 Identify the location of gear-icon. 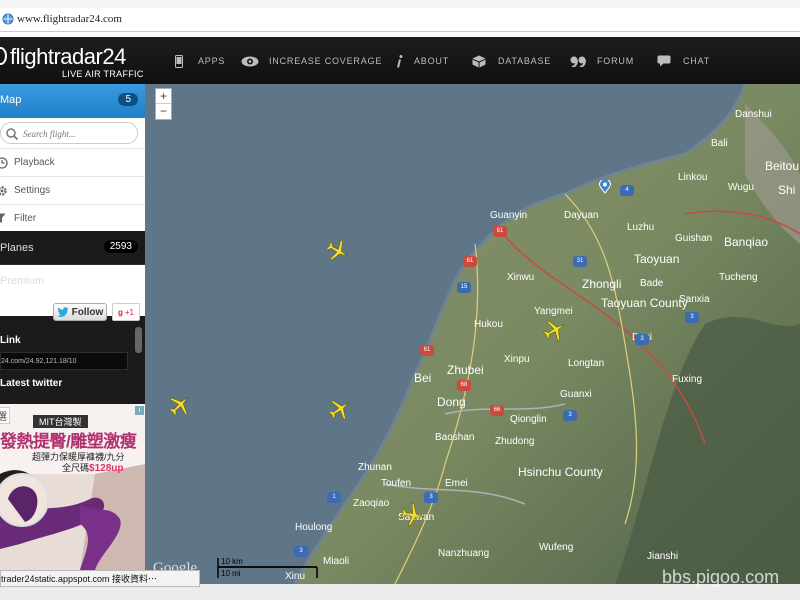
(5, 191).